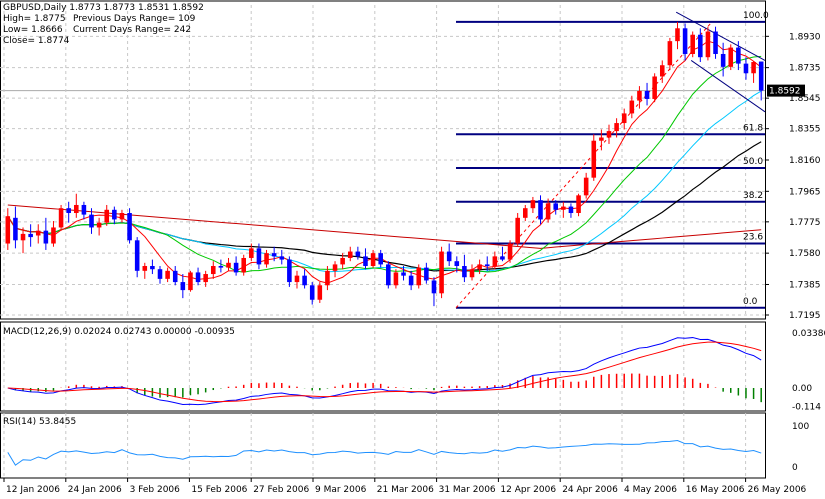 The height and width of the screenshot is (499, 825). Describe the element at coordinates (756, 16) in the screenshot. I see `fib-level-label: 100.0` at that location.